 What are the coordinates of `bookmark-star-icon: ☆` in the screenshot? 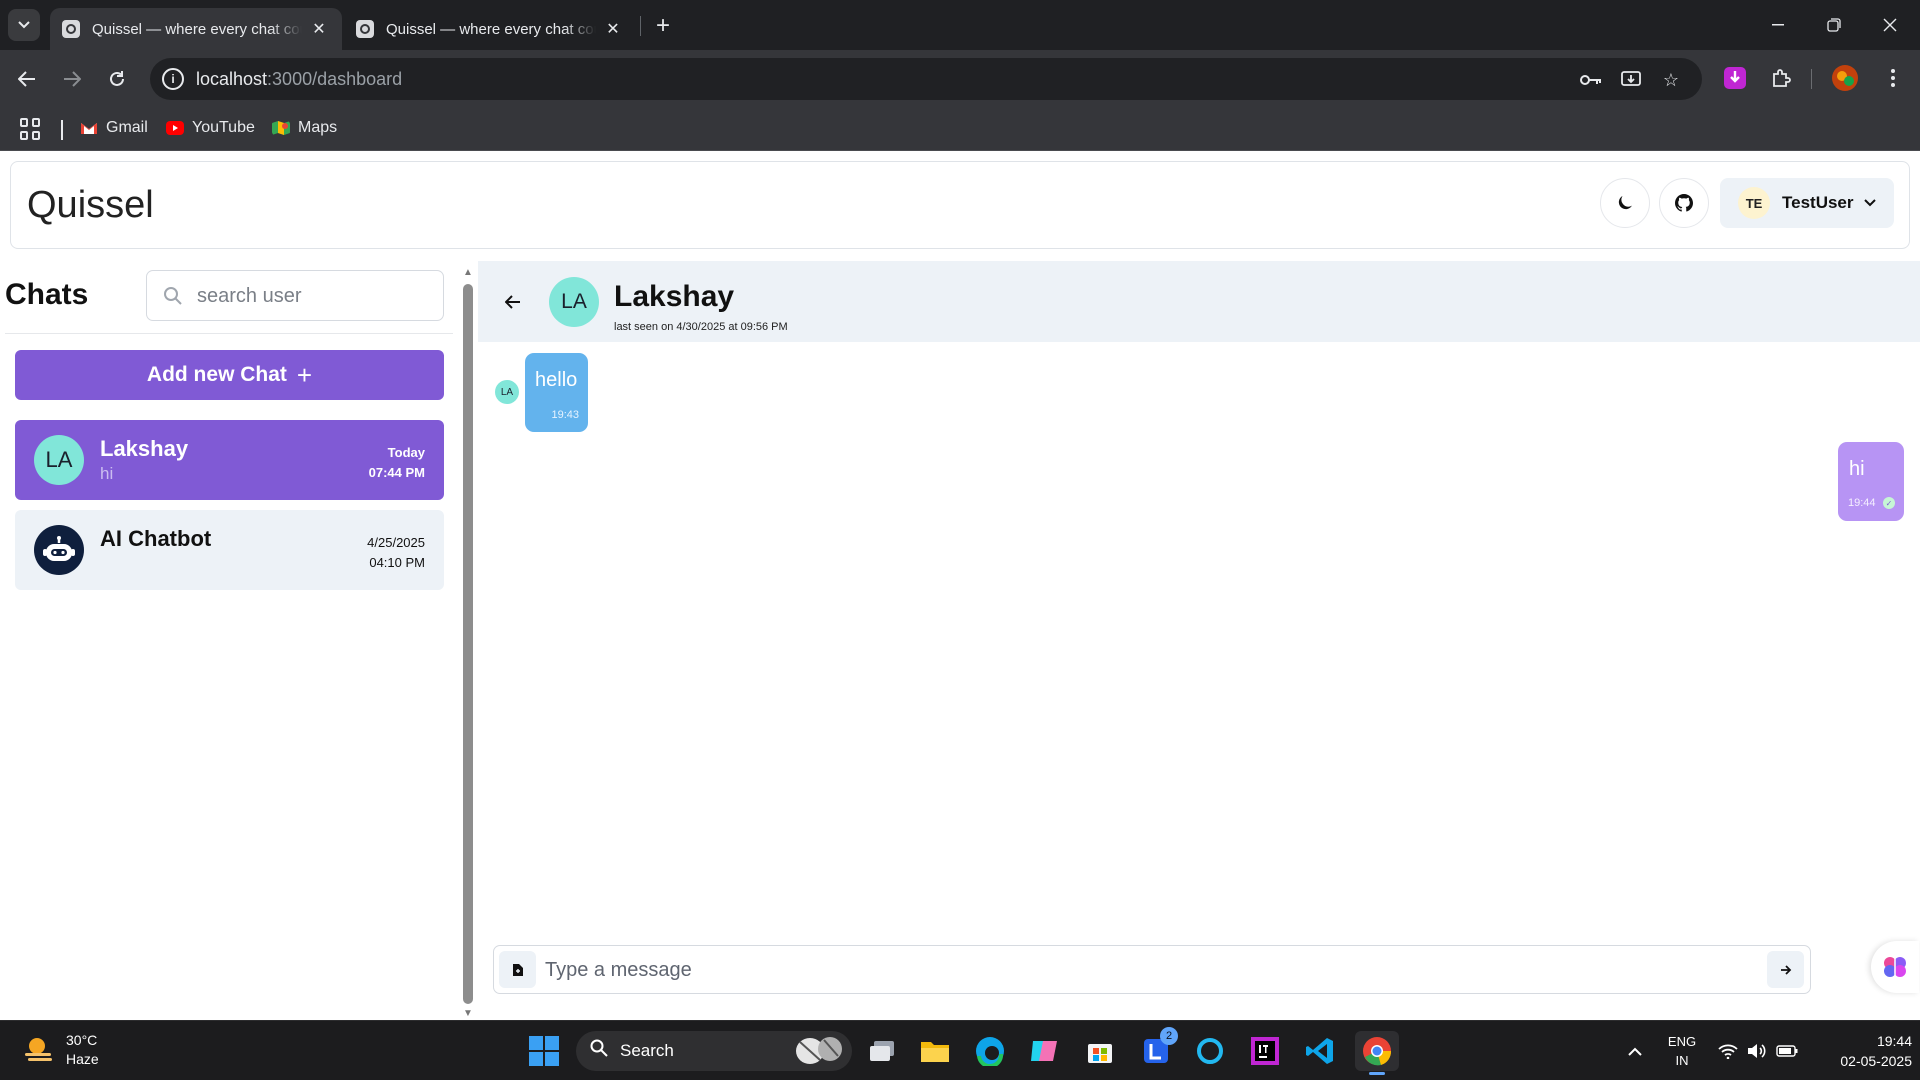 It's located at (1671, 80).